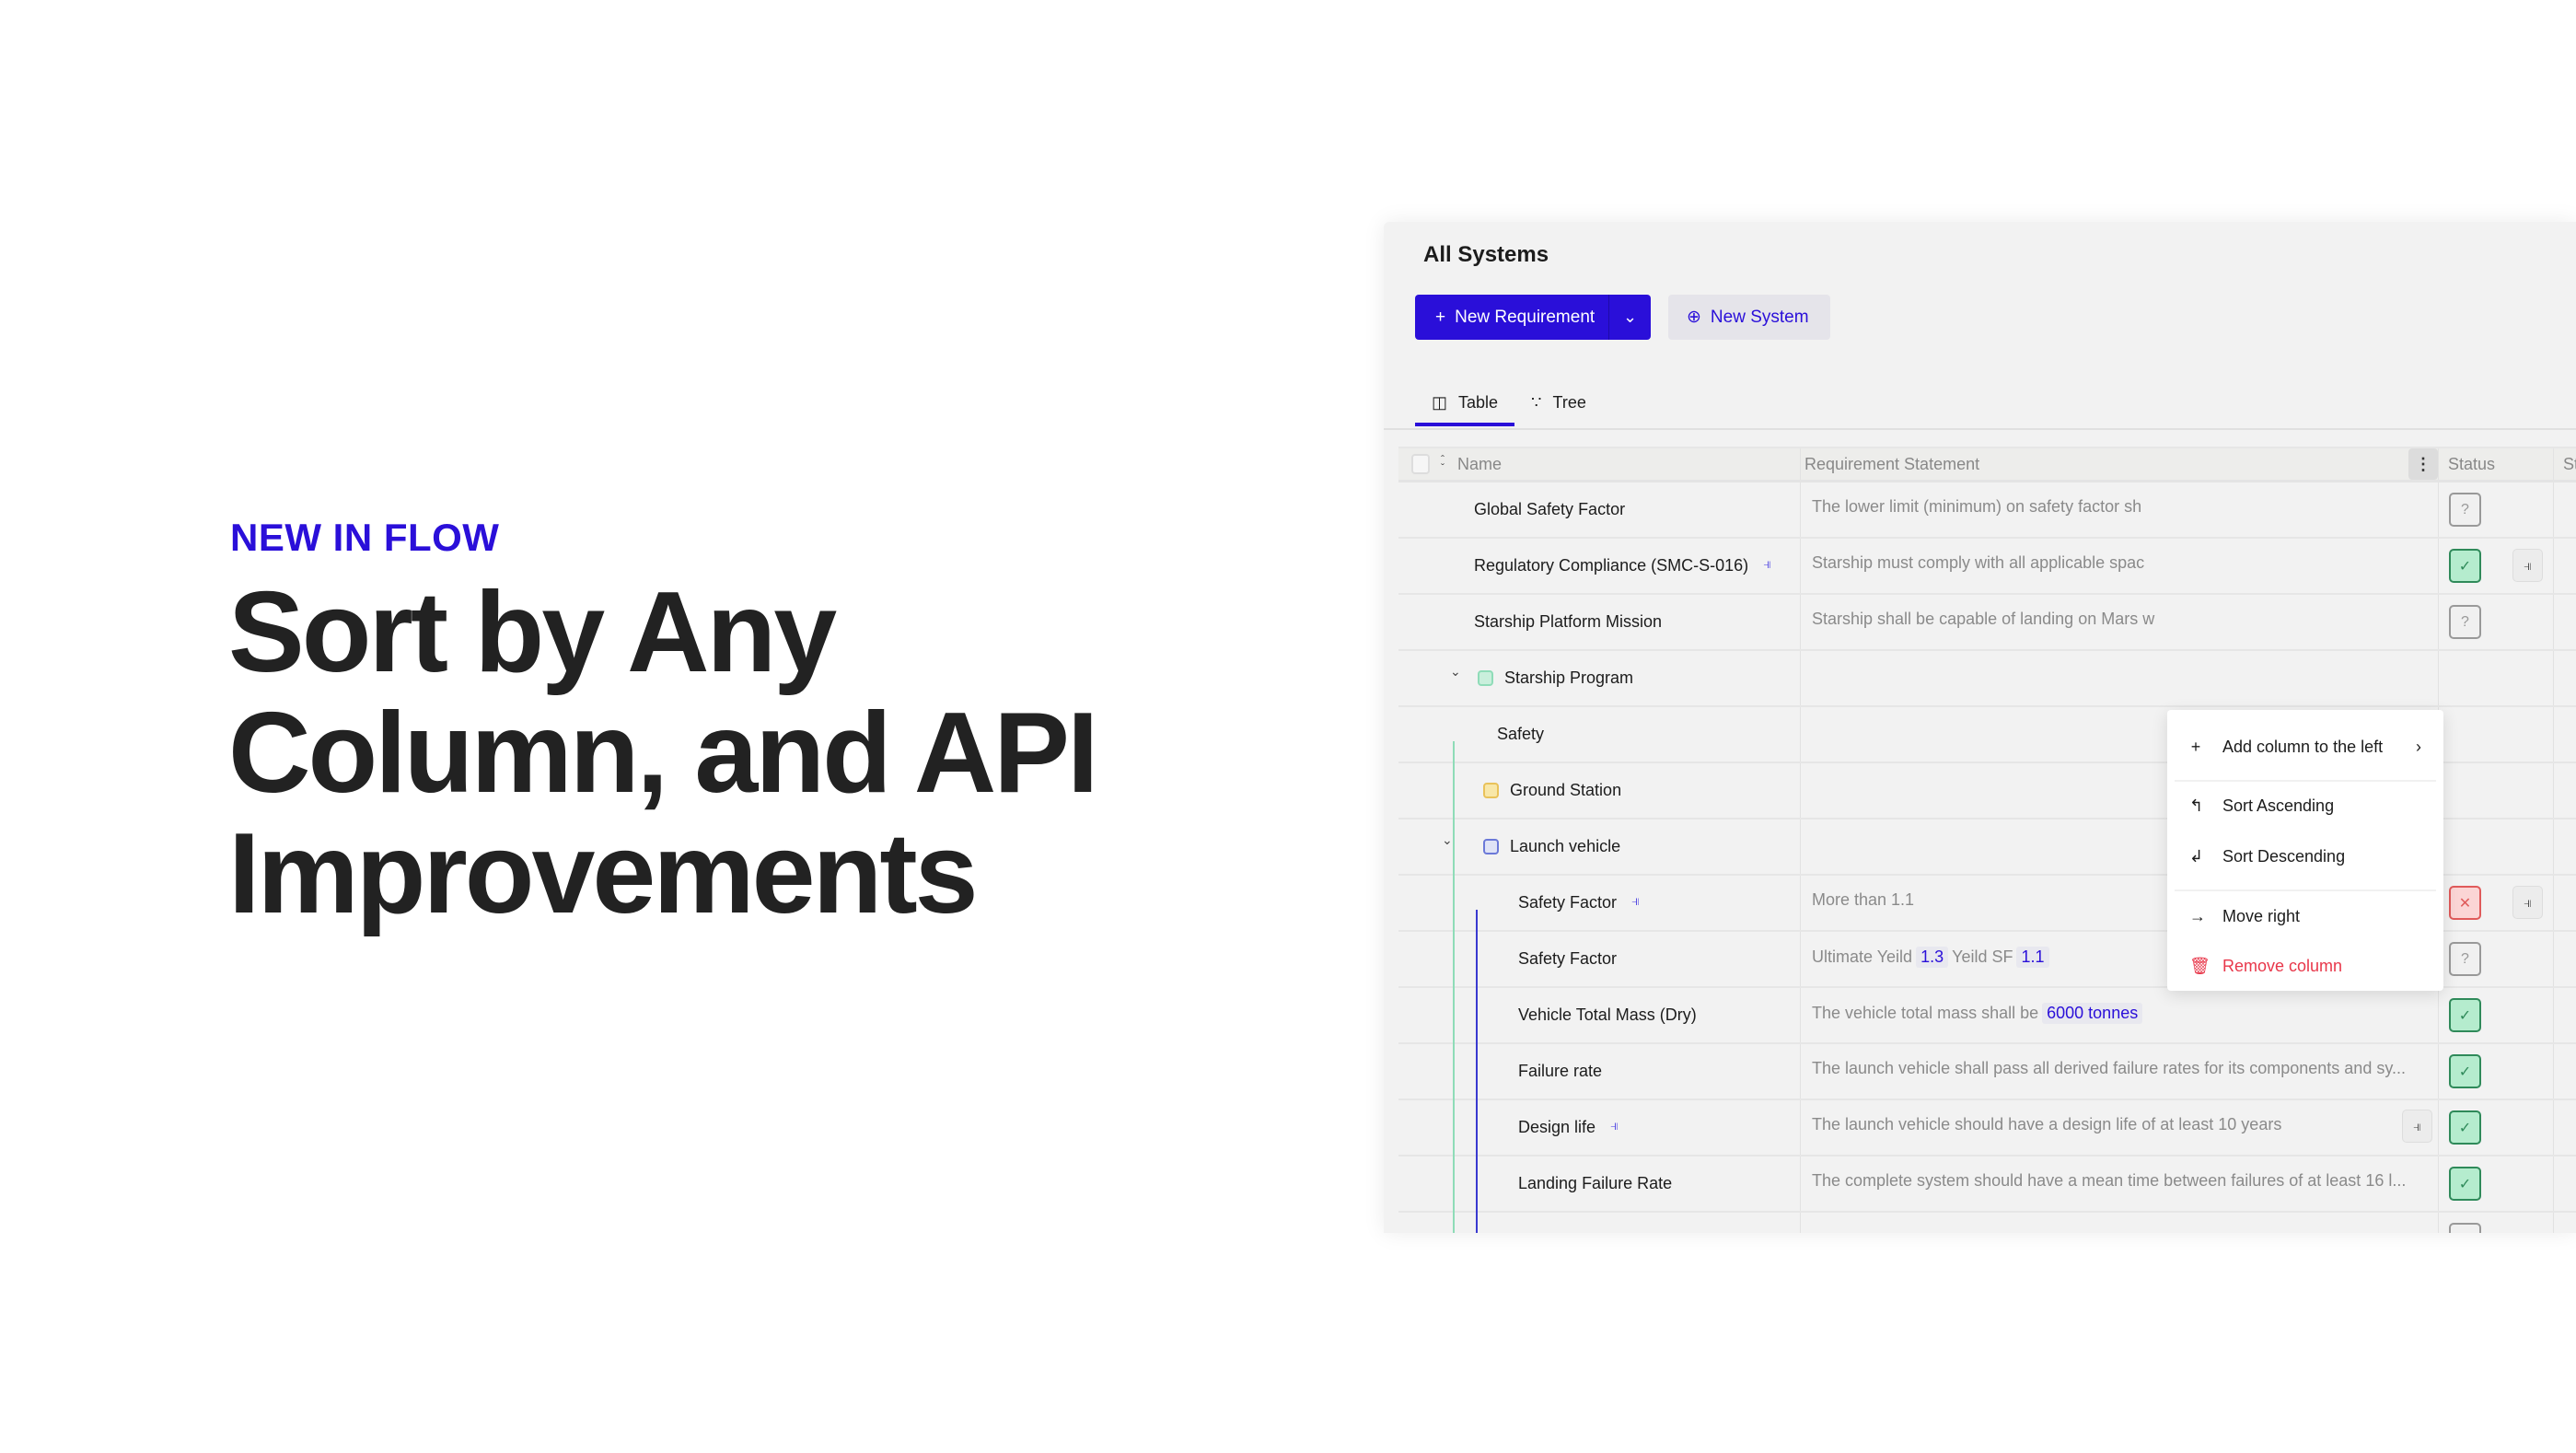  What do you see at coordinates (1525, 317) in the screenshot?
I see `new-requirement-label: New Requirement` at bounding box center [1525, 317].